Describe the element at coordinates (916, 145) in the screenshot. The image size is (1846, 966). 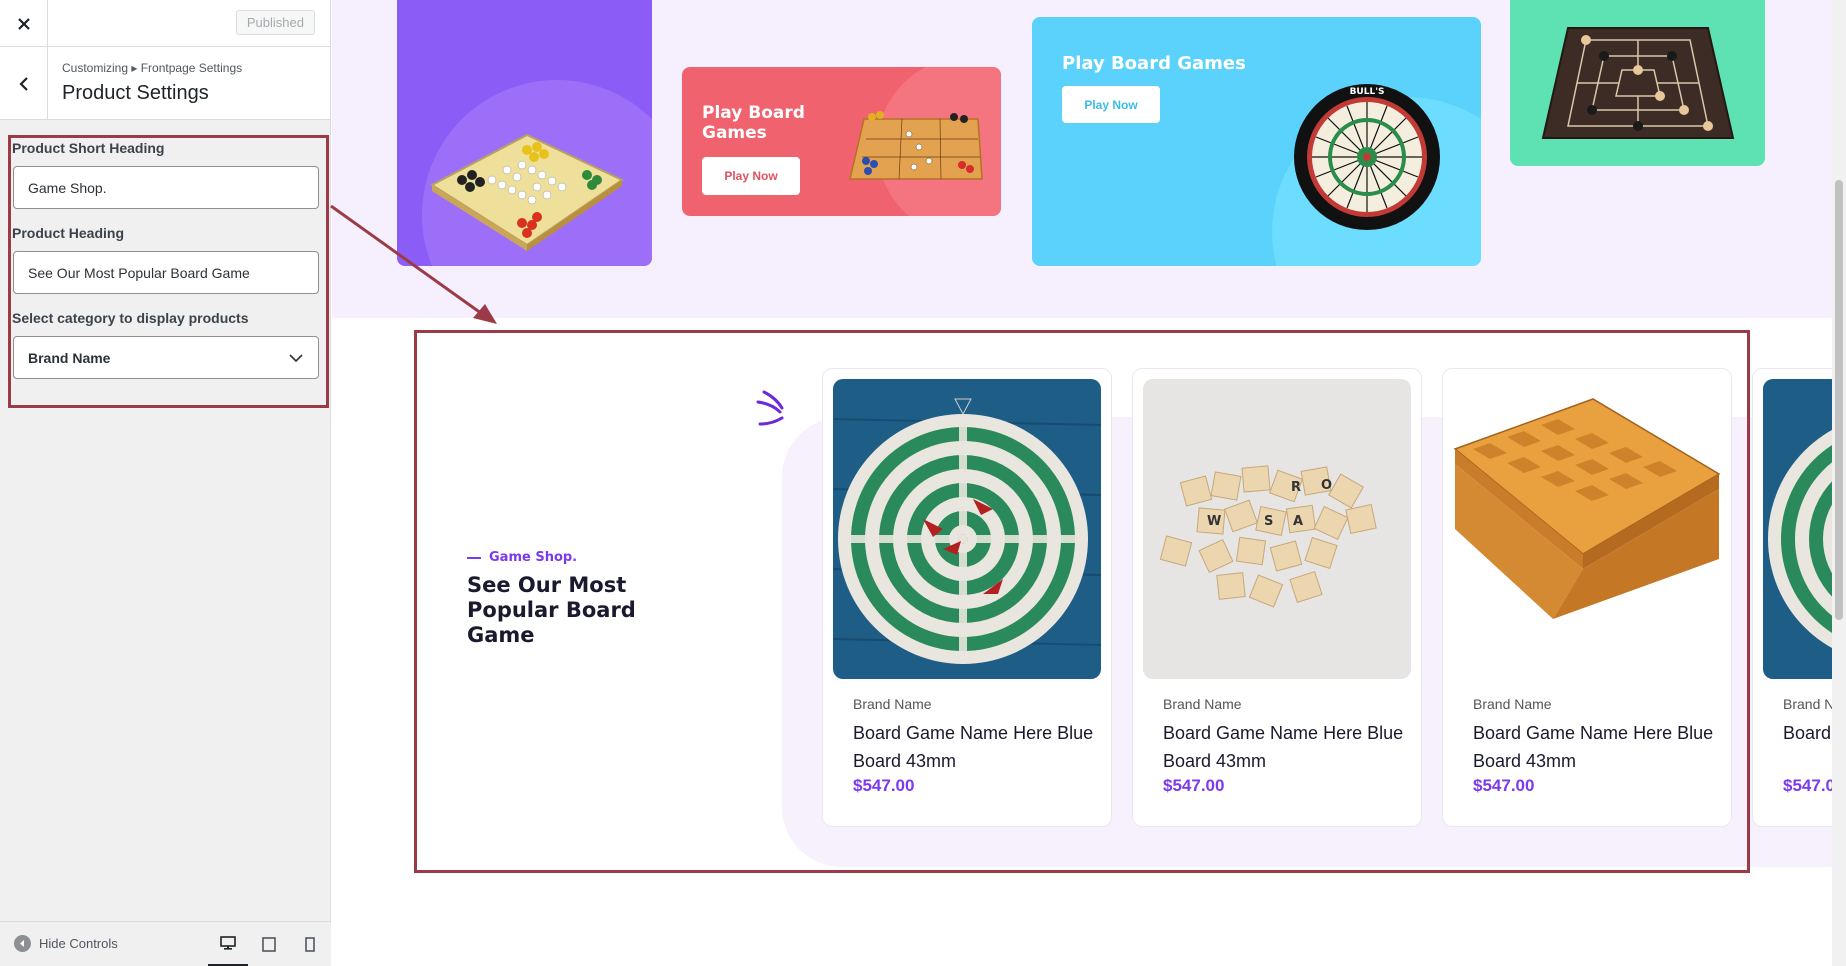
I see `board-game-image` at that location.